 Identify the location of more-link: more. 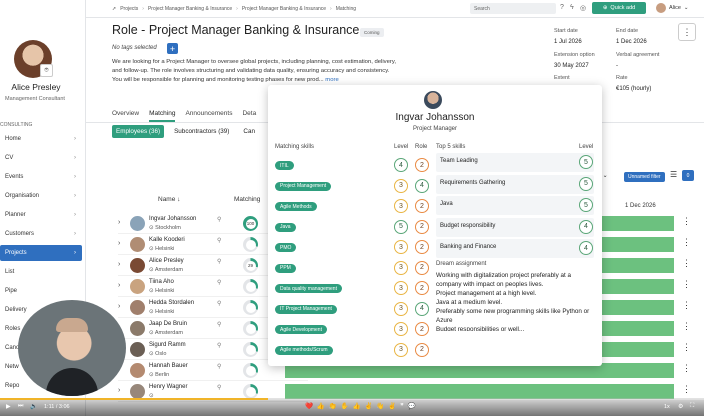
(331, 80).